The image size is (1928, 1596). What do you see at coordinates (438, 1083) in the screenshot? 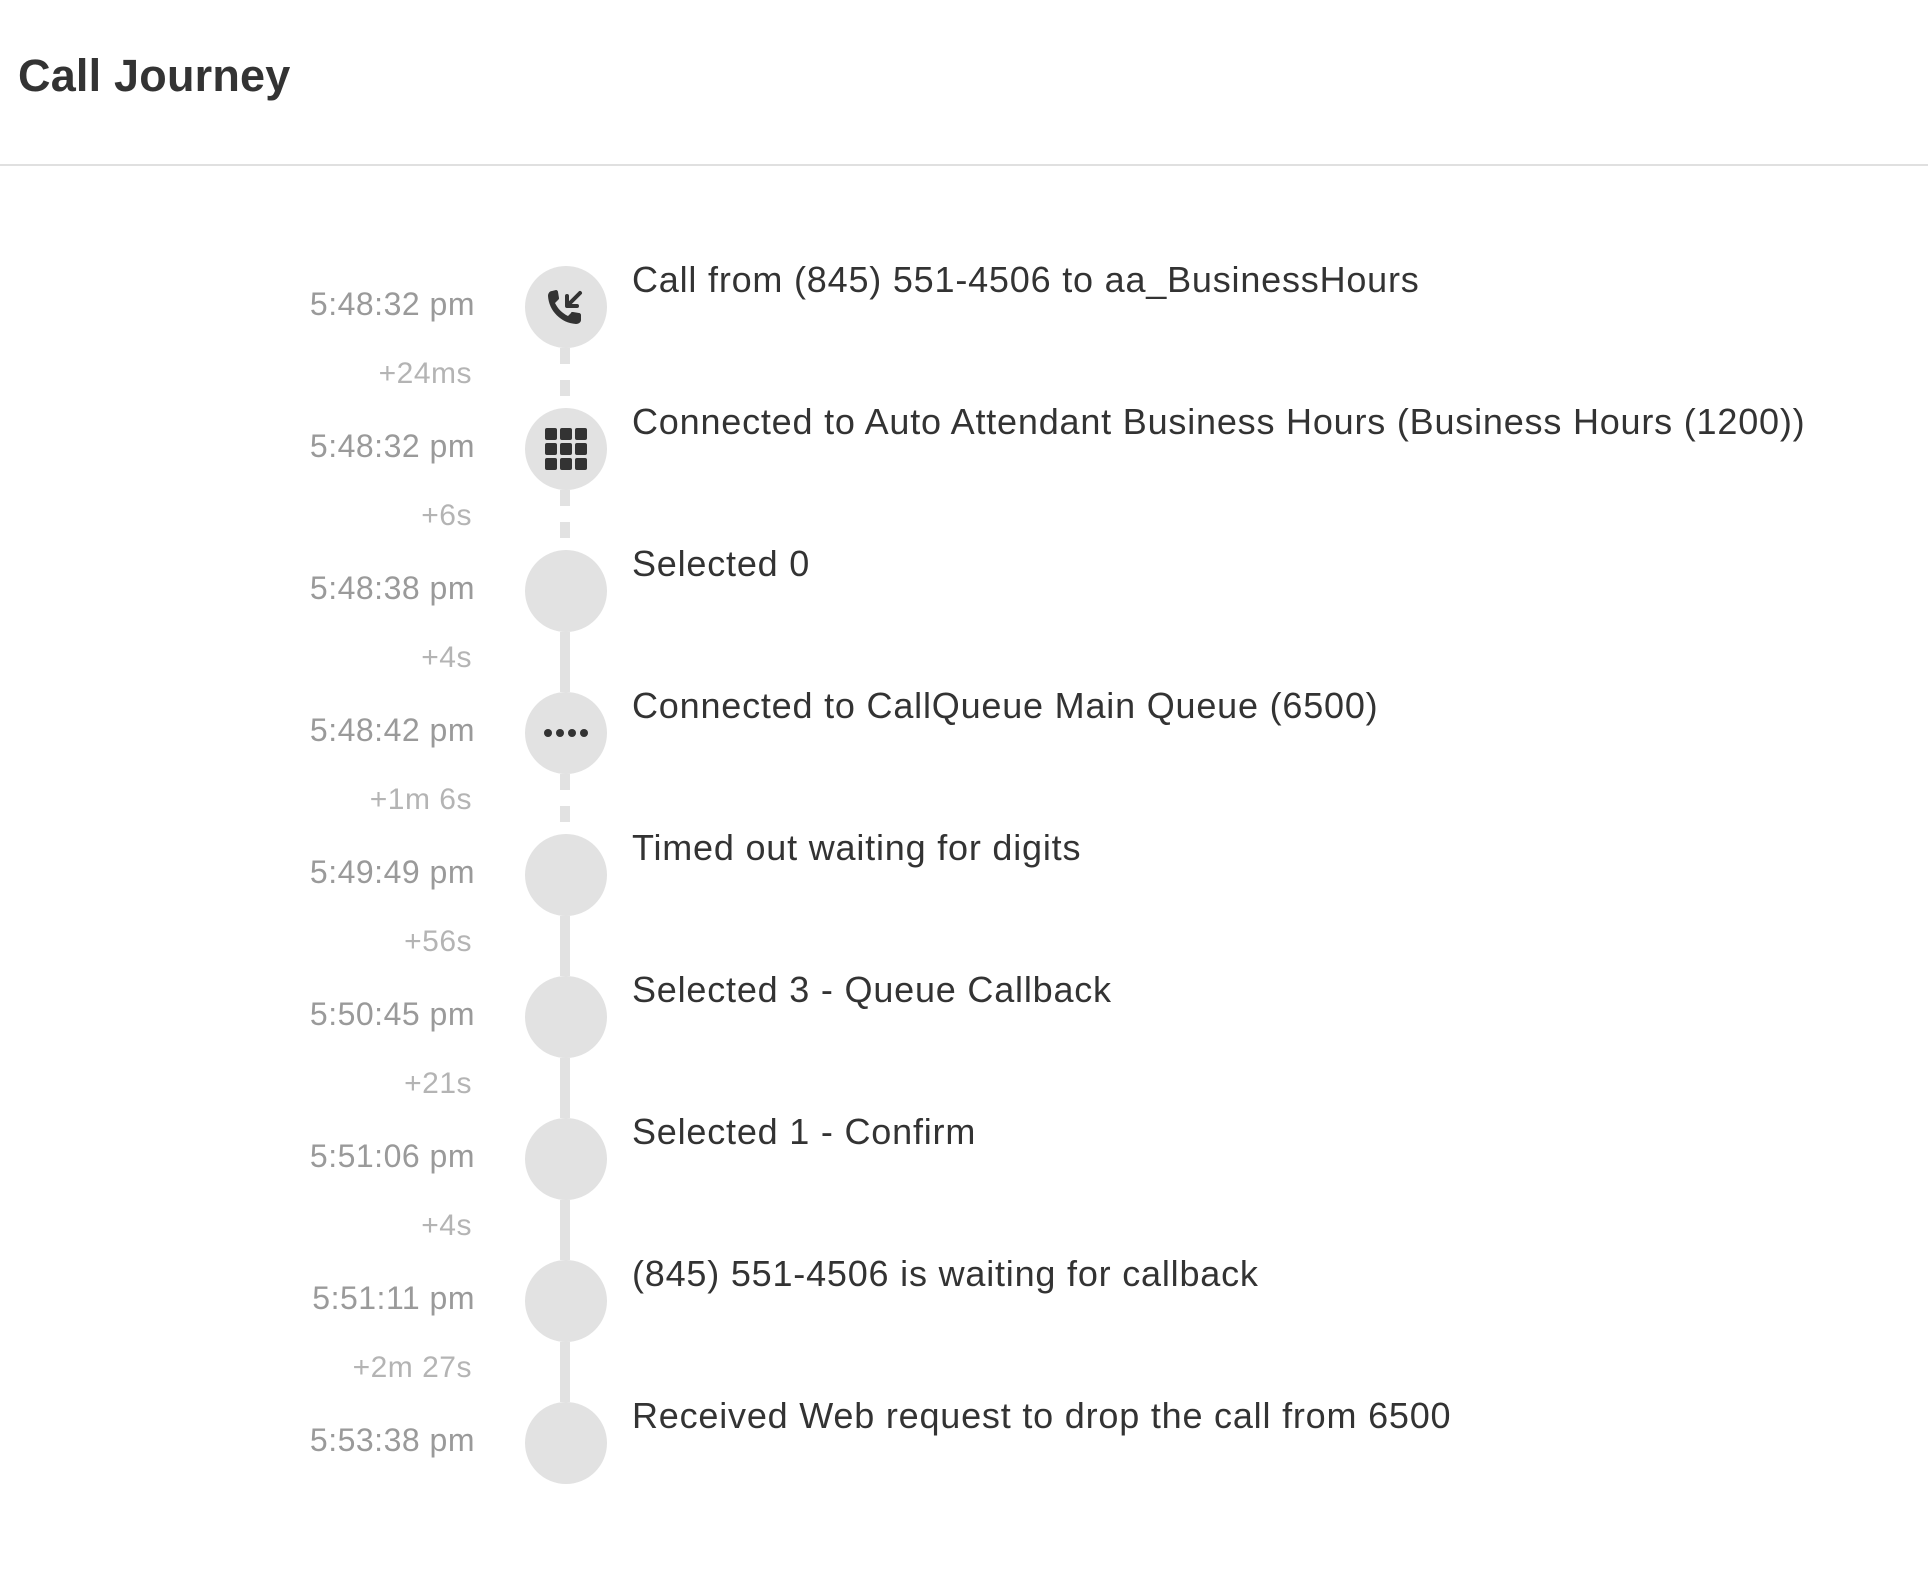
I see `event-delta: +21s` at bounding box center [438, 1083].